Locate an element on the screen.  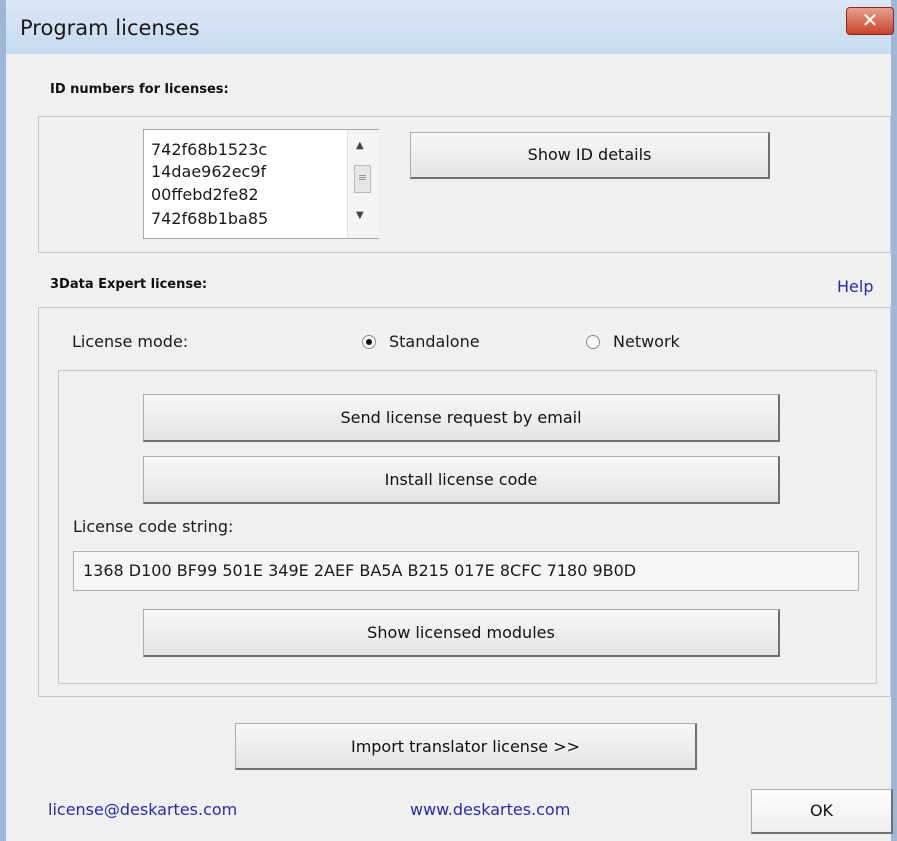
email-link: license@deskartes.com is located at coordinates (142, 809).